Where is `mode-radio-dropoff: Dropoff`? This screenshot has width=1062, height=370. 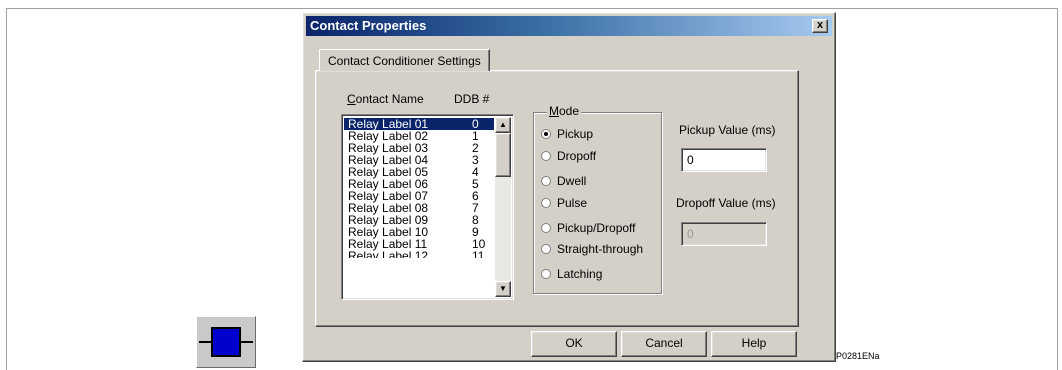 mode-radio-dropoff: Dropoff is located at coordinates (568, 156).